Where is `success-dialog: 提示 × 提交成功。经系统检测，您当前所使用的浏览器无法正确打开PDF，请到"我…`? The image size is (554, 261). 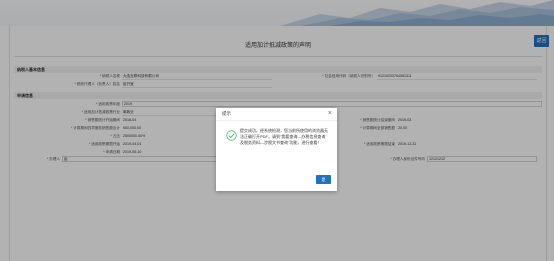 success-dialog: 提示 × 提交成功。经系统检测，您当前所使用的浏览器无法正确打开PDF，请到"我… is located at coordinates (276, 149).